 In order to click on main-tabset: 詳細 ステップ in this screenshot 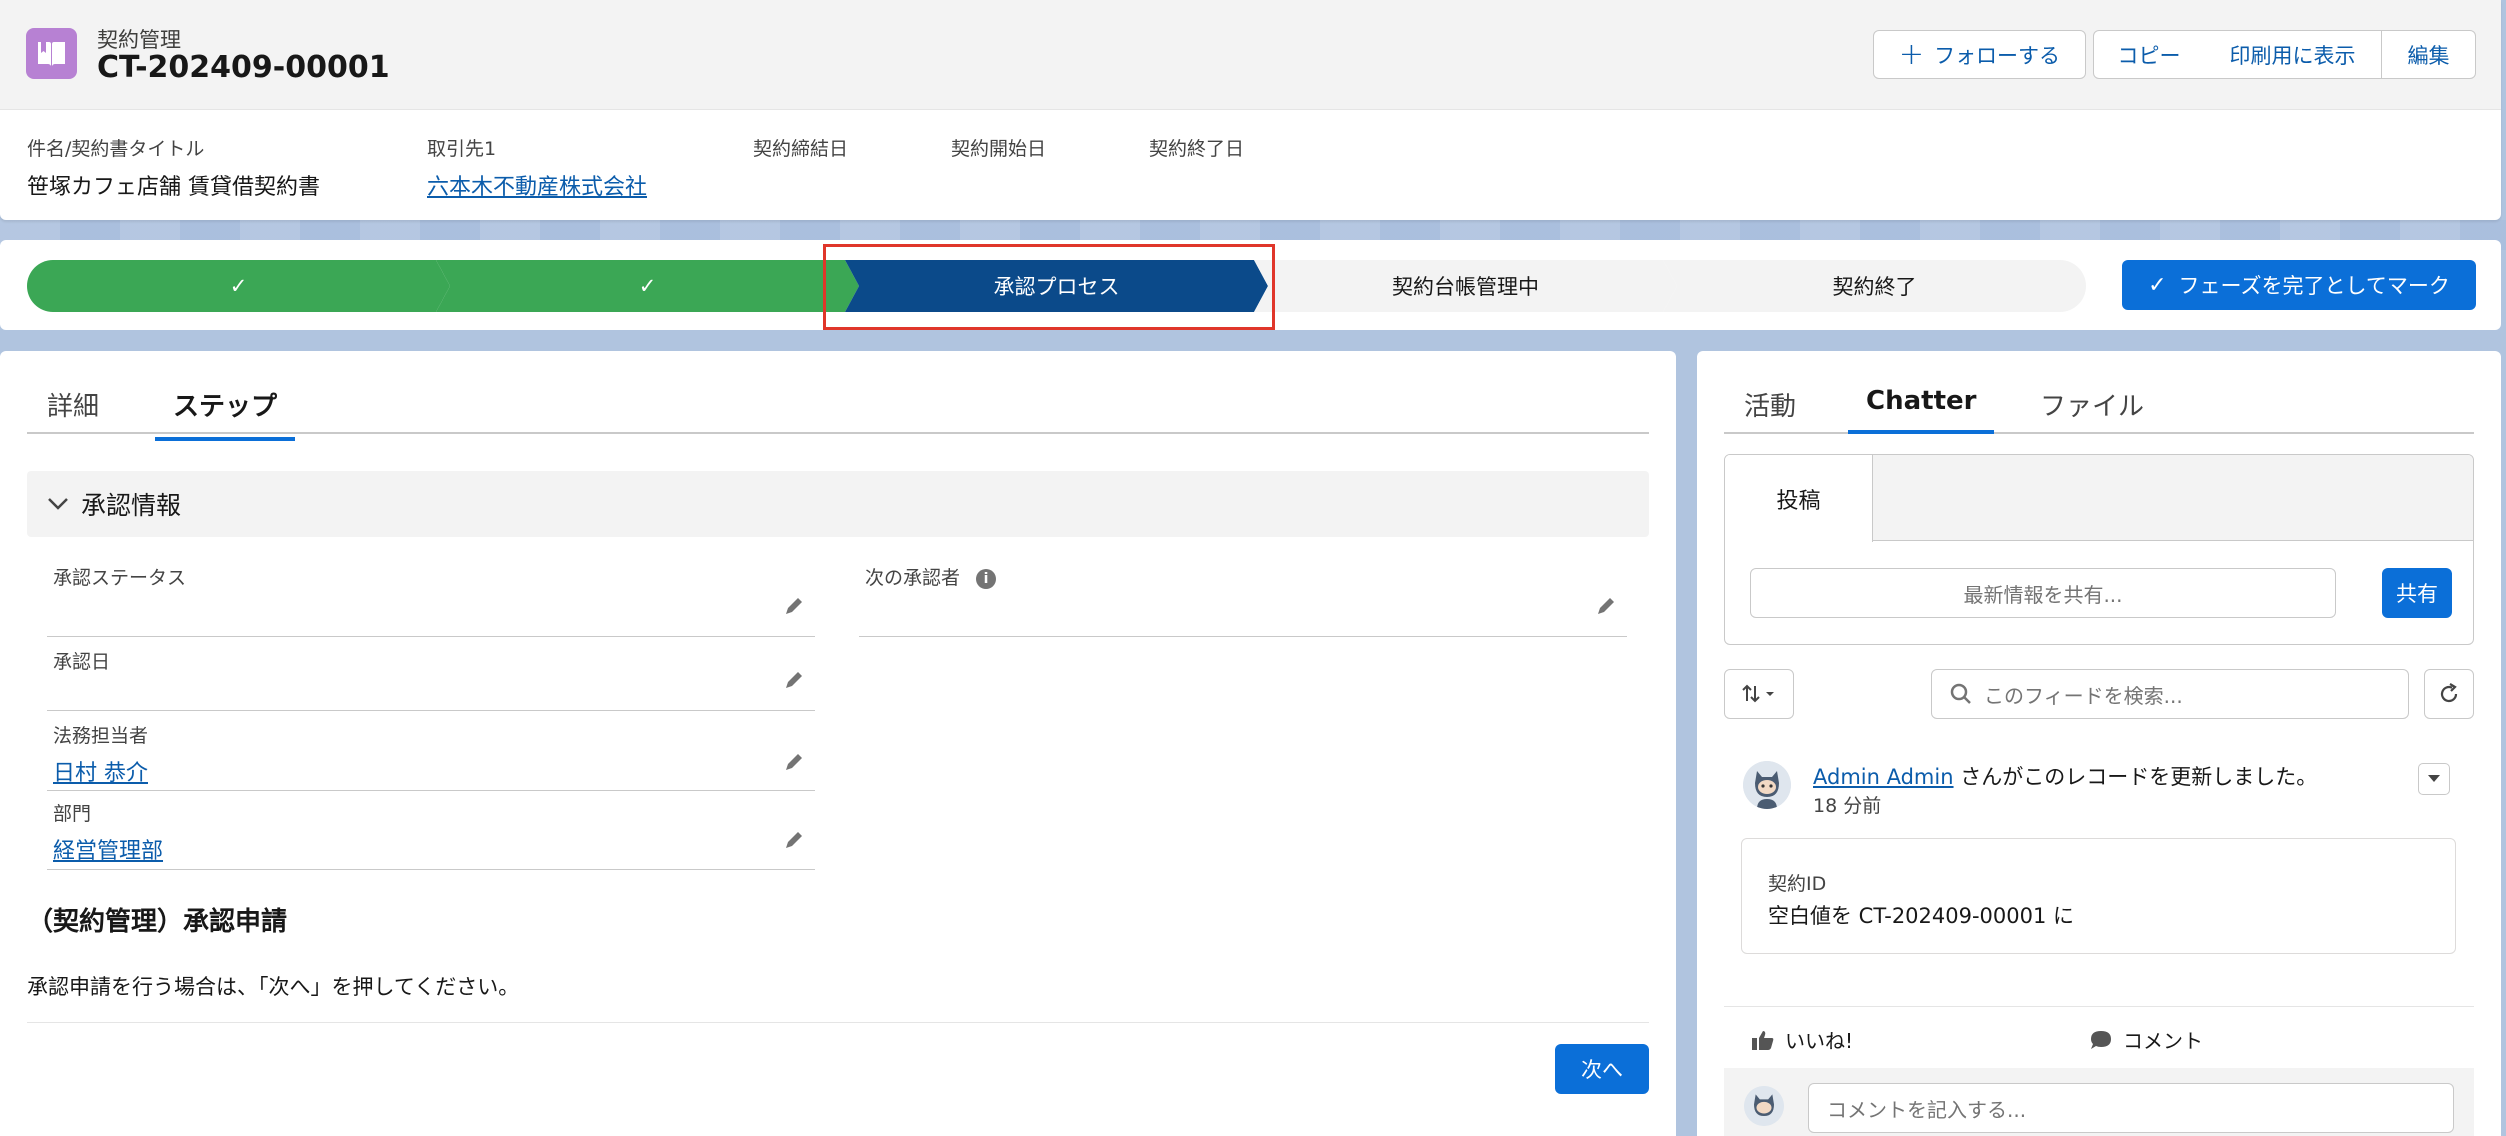, I will do `click(838, 396)`.